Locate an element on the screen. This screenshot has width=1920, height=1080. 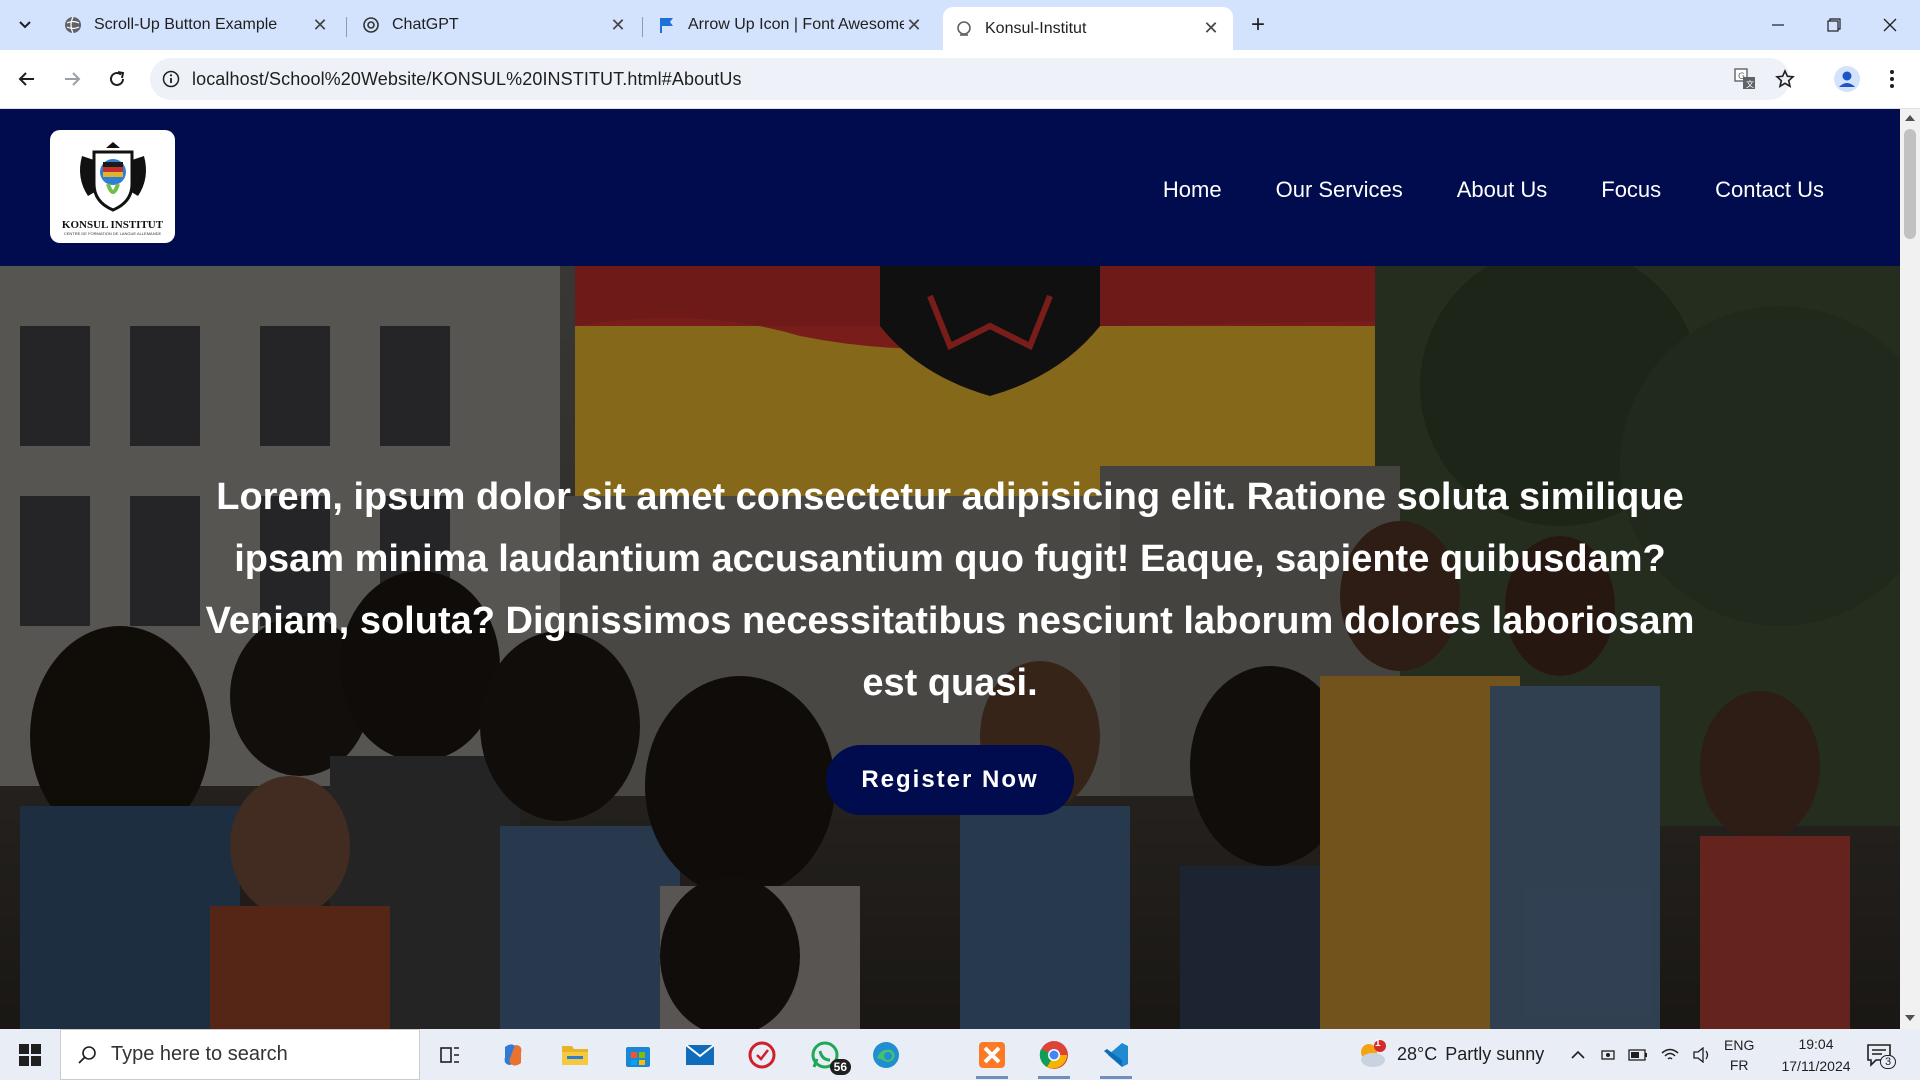
chrome-icon is located at coordinates (1053, 1055).